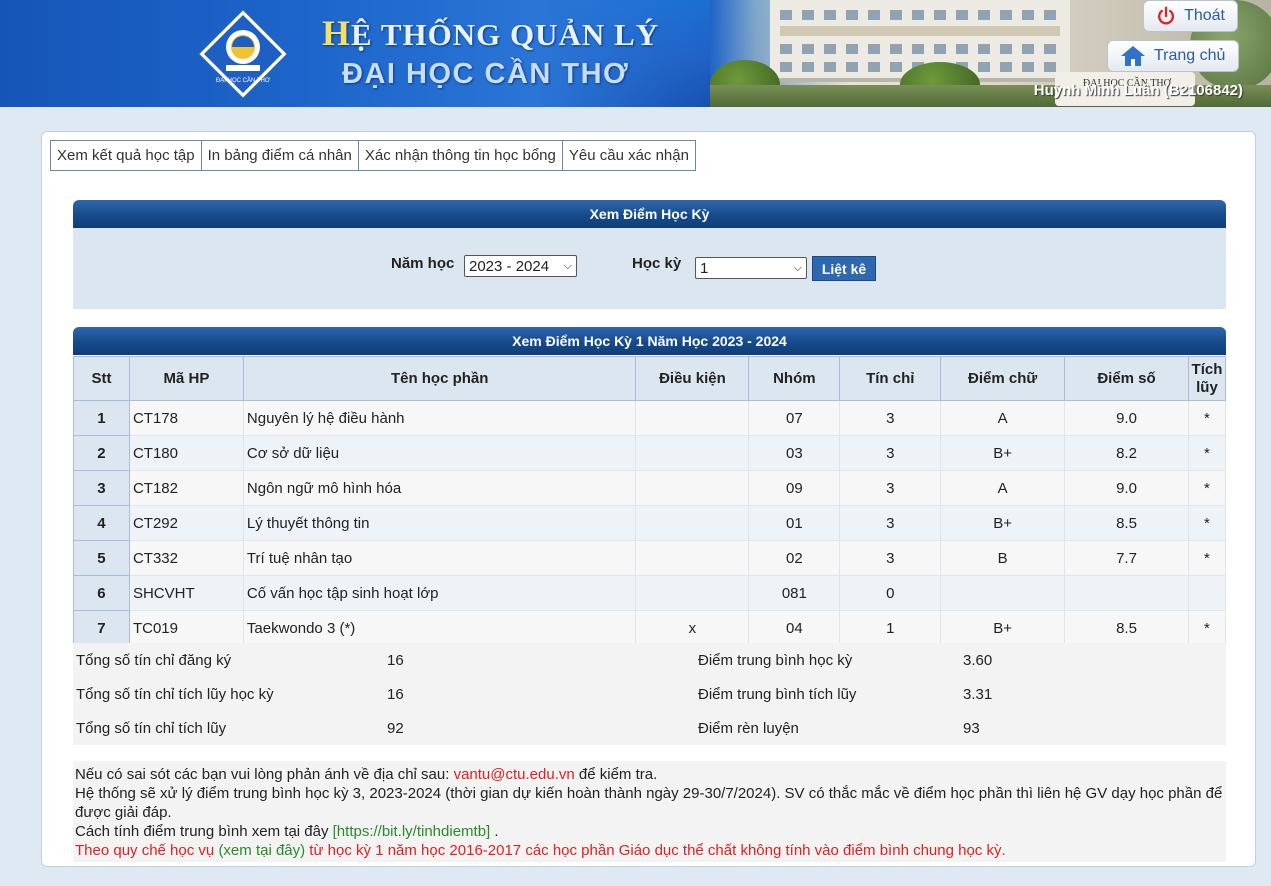 This screenshot has width=1271, height=886. What do you see at coordinates (1204, 15) in the screenshot?
I see `logout-label: Thoát` at bounding box center [1204, 15].